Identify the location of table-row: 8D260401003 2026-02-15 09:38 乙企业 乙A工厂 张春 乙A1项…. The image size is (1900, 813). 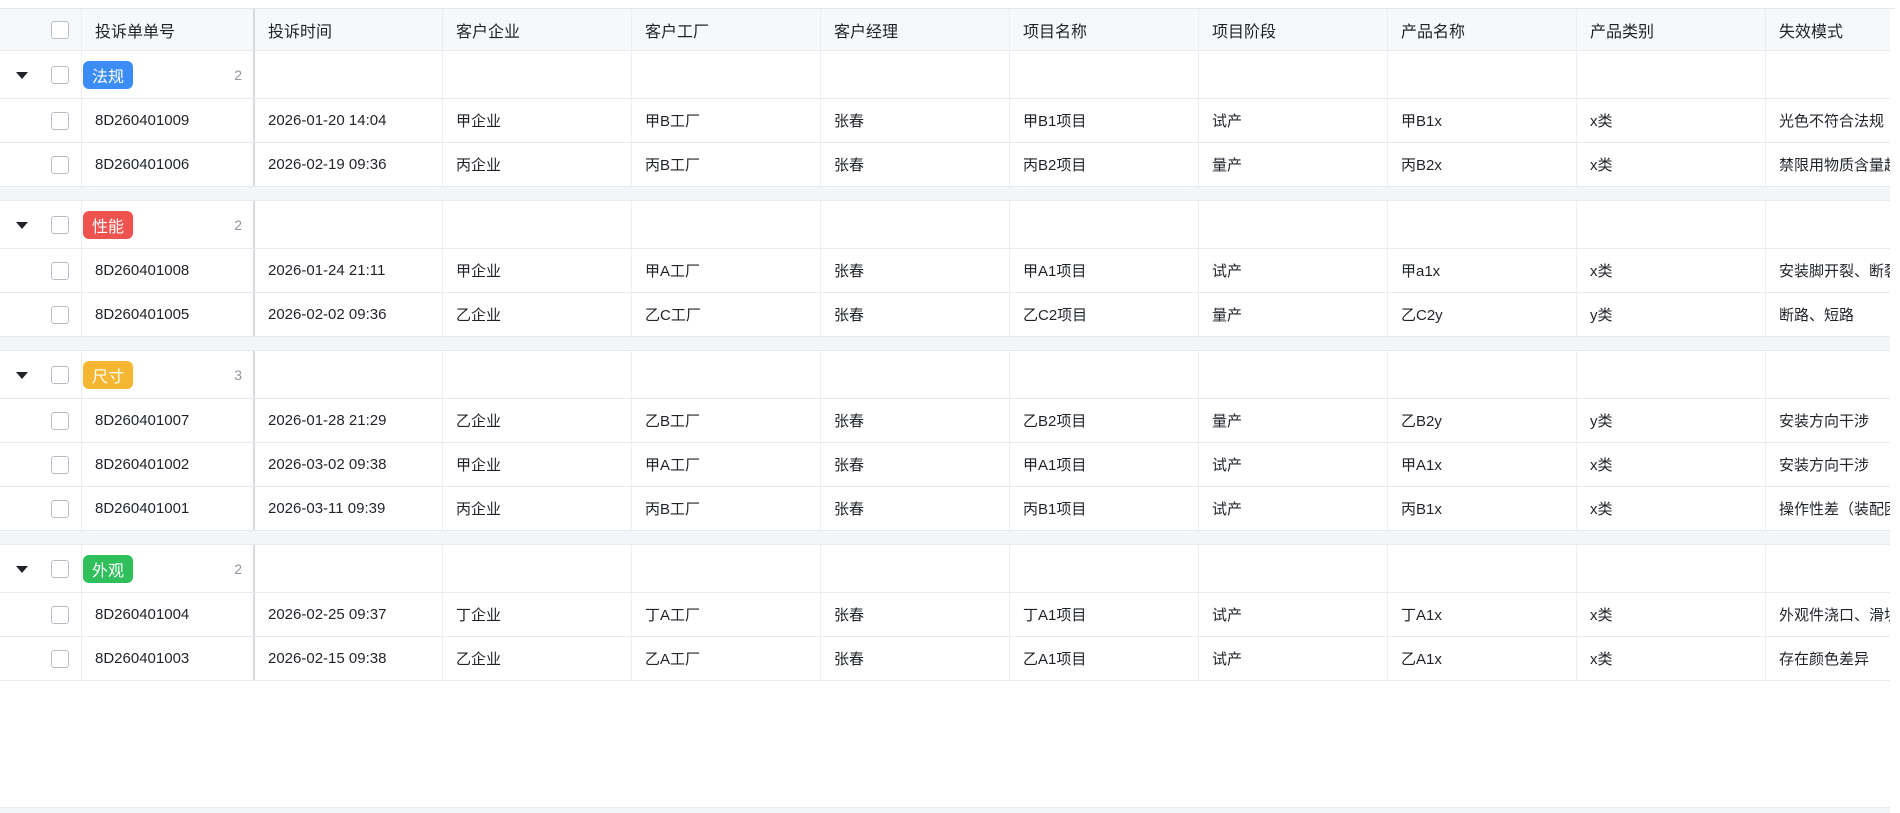
(947, 659).